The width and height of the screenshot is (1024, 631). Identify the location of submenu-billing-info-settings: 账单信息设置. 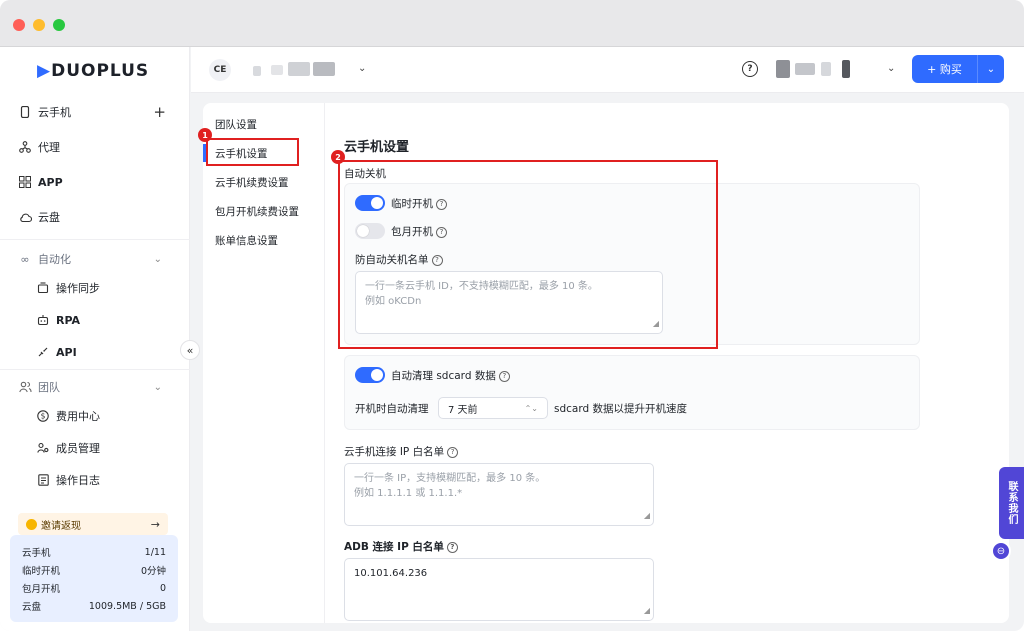
(270, 240).